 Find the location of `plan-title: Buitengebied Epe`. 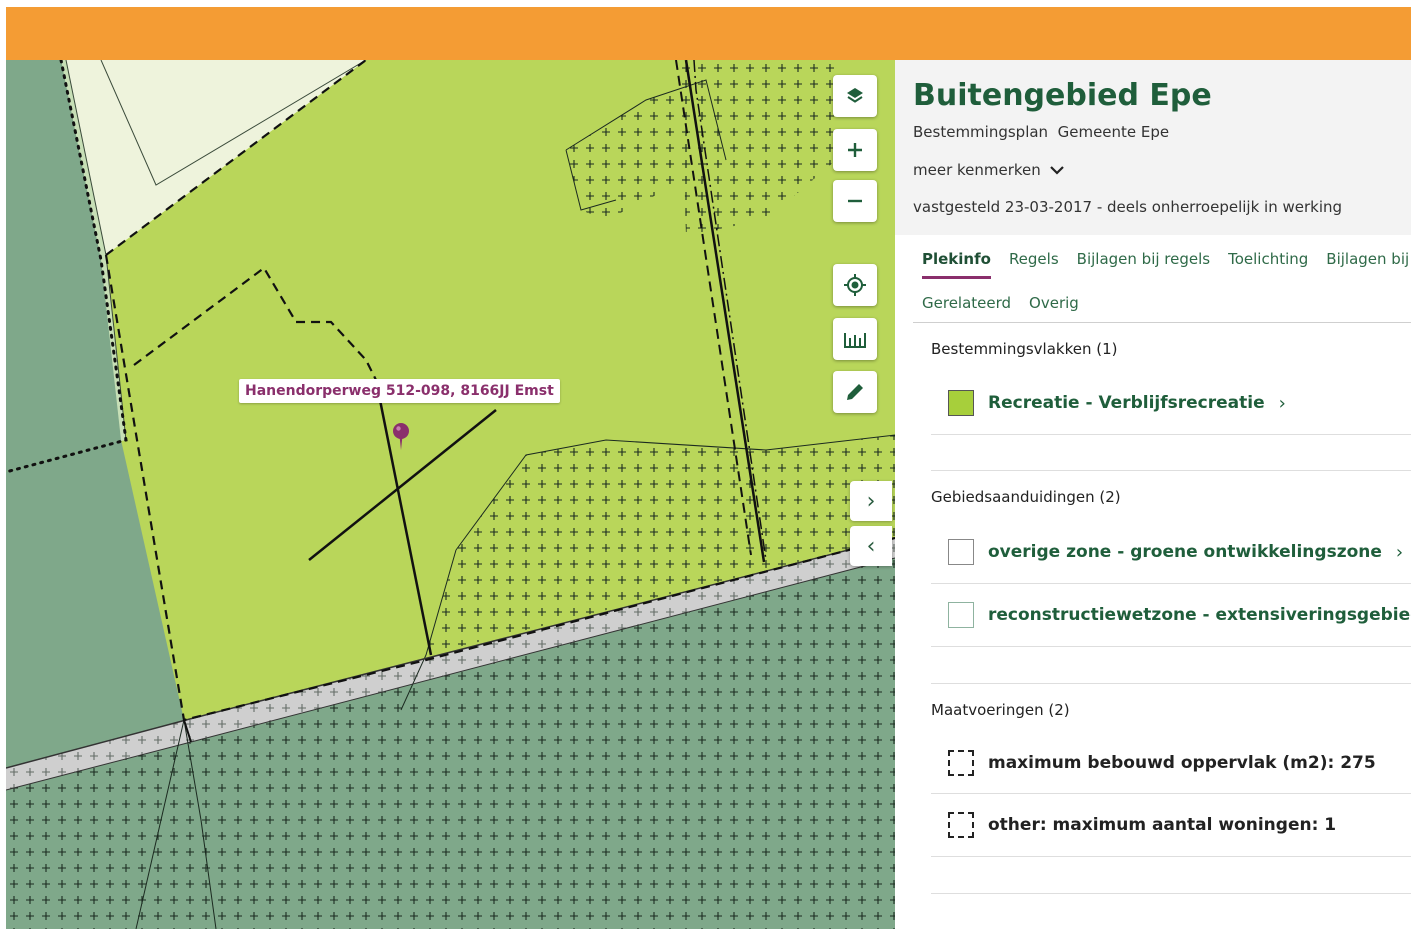

plan-title: Buitengebied Epe is located at coordinates (1062, 95).